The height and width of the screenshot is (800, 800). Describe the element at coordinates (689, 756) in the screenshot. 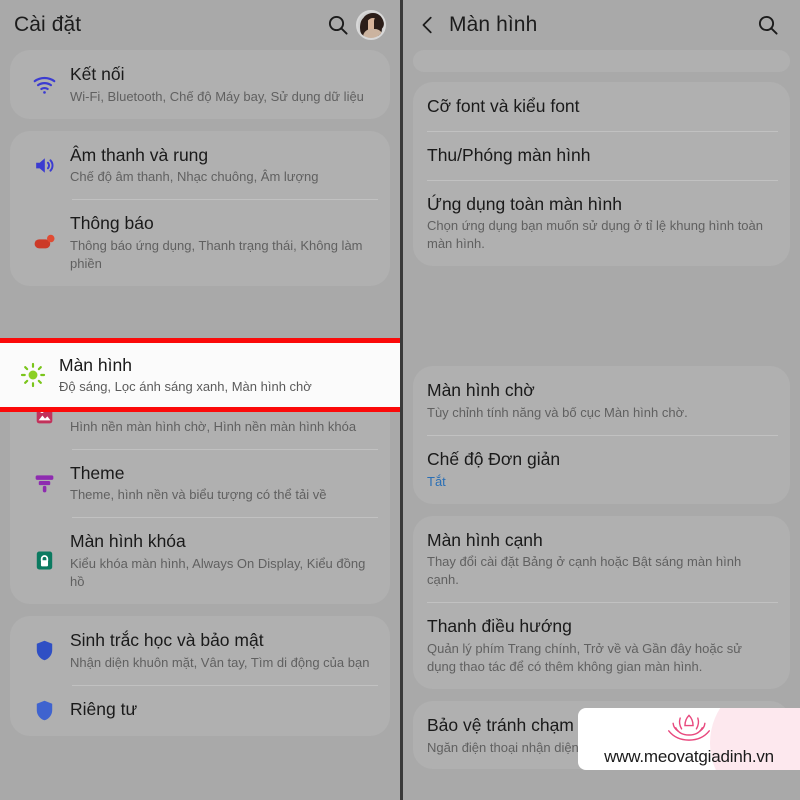

I see `watermark-url: www.meovatgiadinh.vn` at that location.